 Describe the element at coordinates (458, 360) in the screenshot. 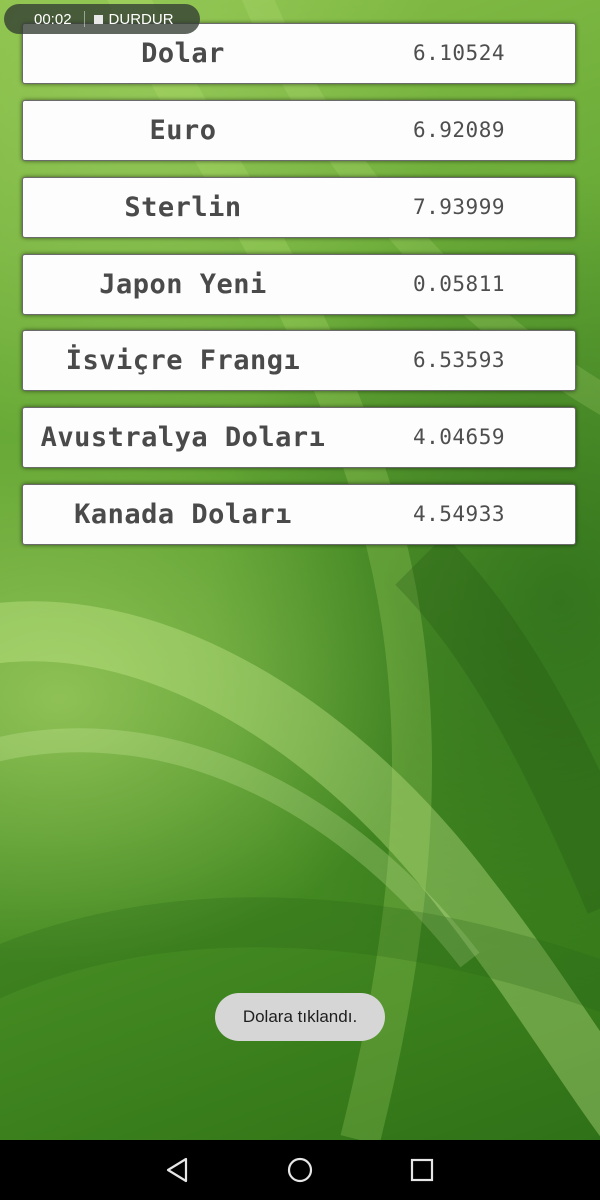

I see `currency-value: 6.53593` at that location.